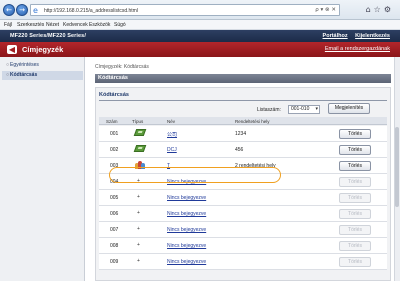  Describe the element at coordinates (195, 175) in the screenshot. I see `highlight-box` at that location.